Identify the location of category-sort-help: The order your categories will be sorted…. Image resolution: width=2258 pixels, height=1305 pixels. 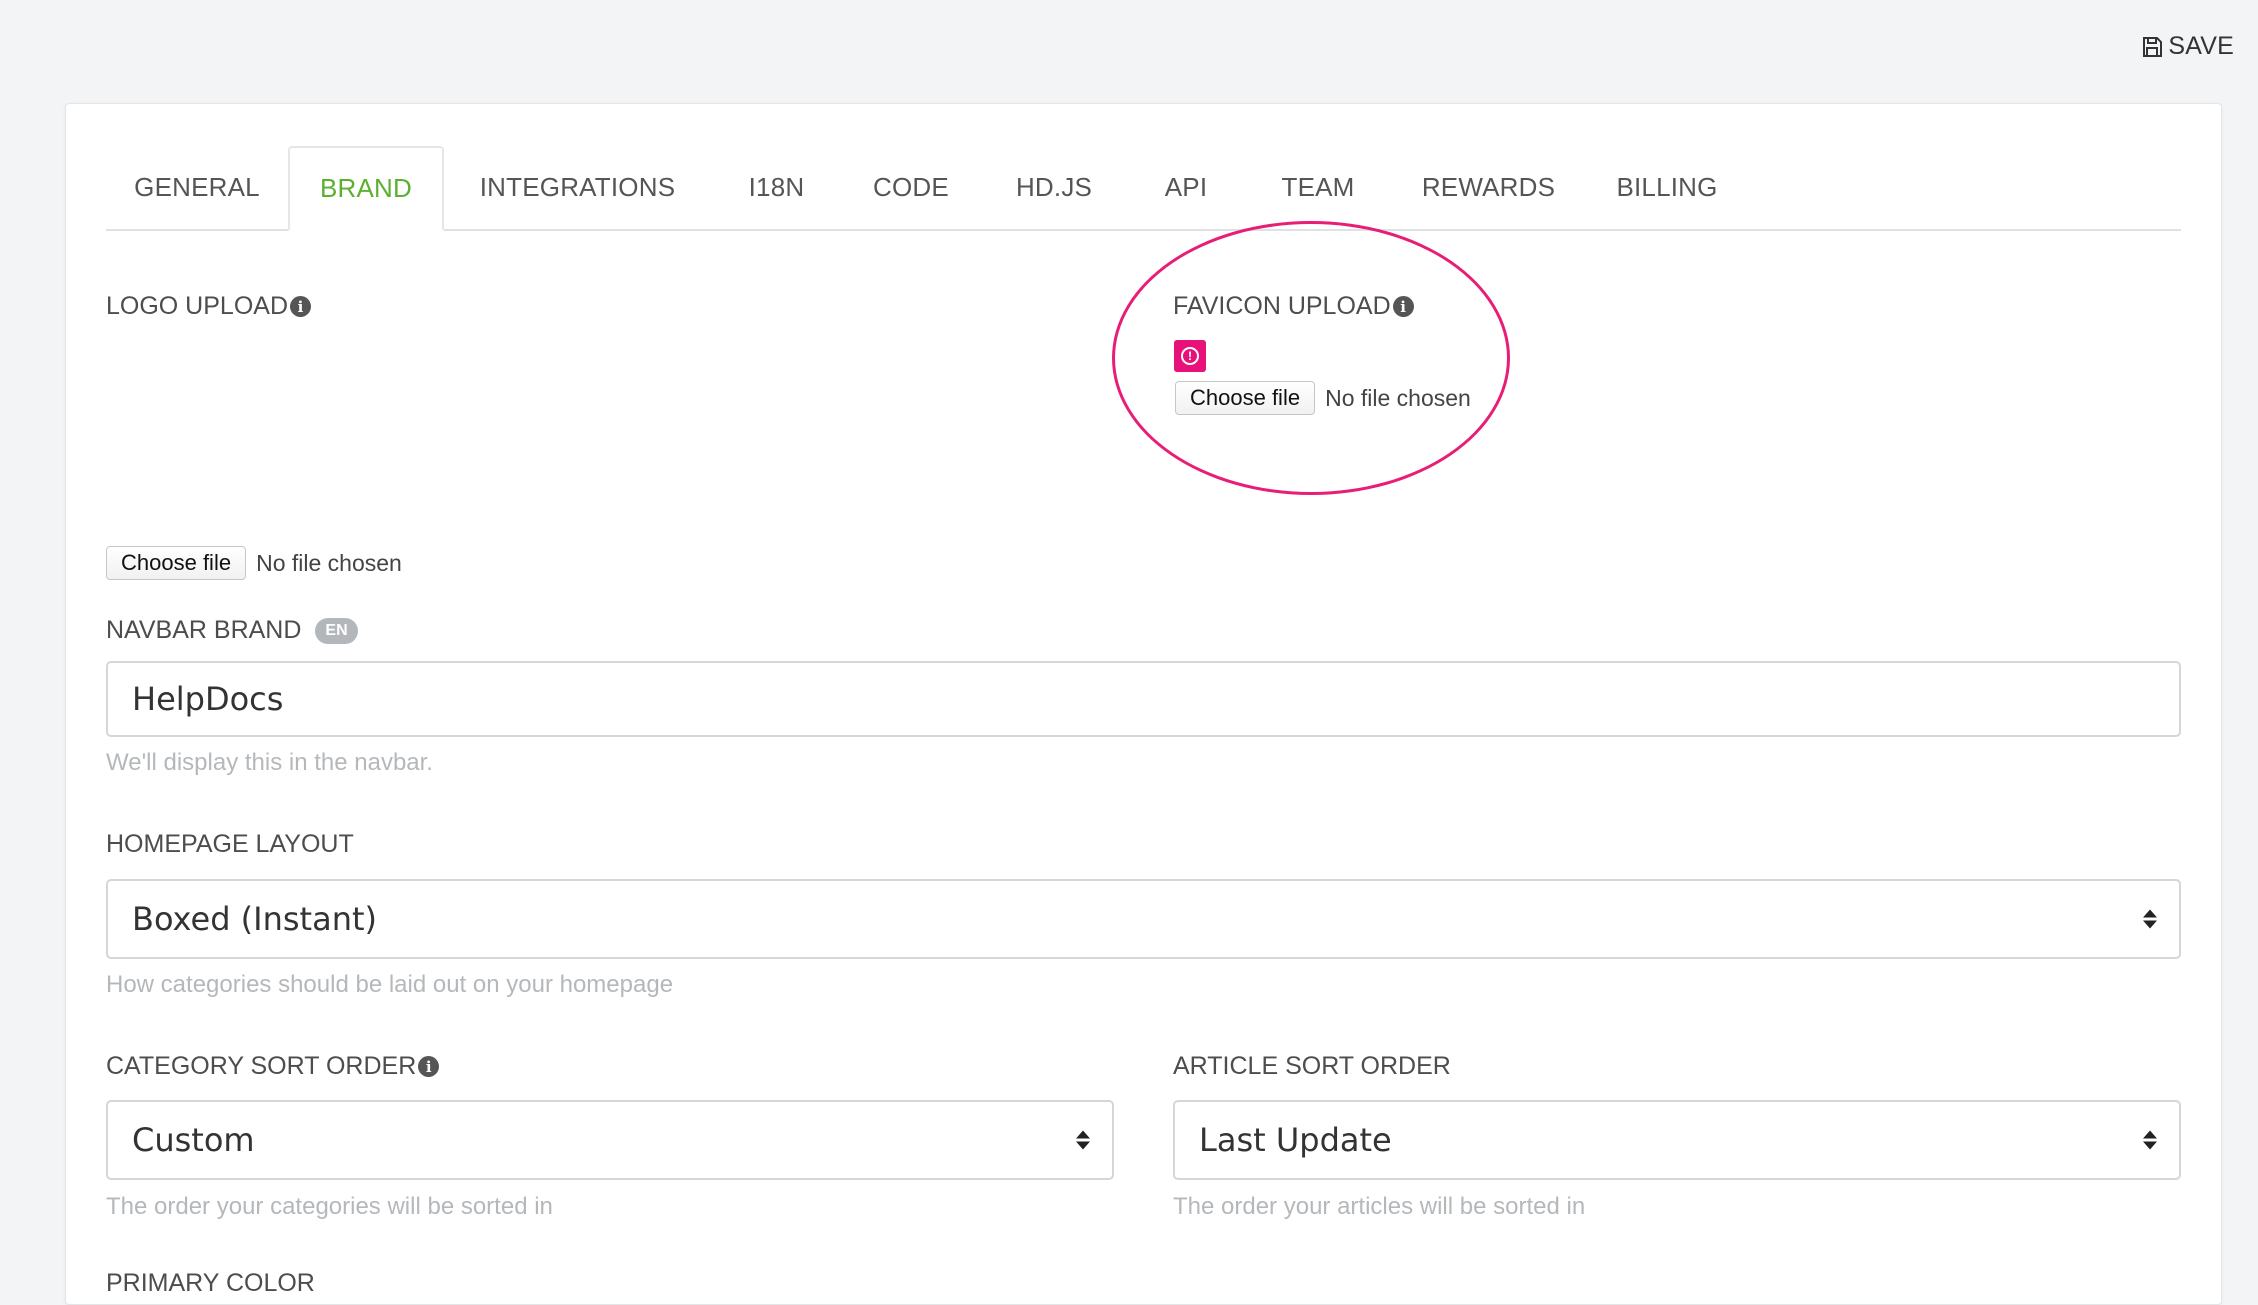
(329, 1206).